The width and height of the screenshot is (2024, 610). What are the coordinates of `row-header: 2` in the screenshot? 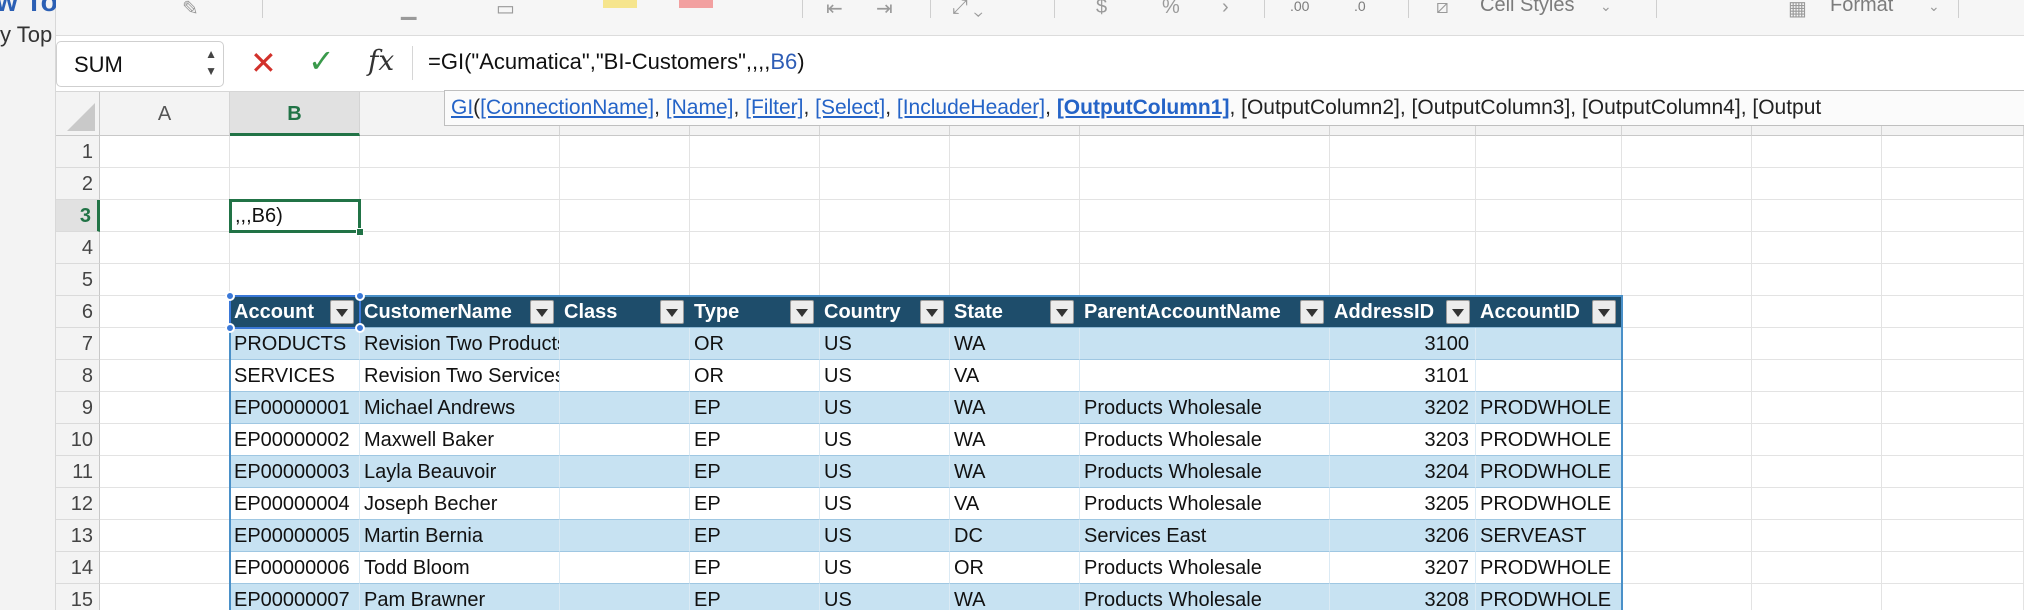 It's located at (78, 184).